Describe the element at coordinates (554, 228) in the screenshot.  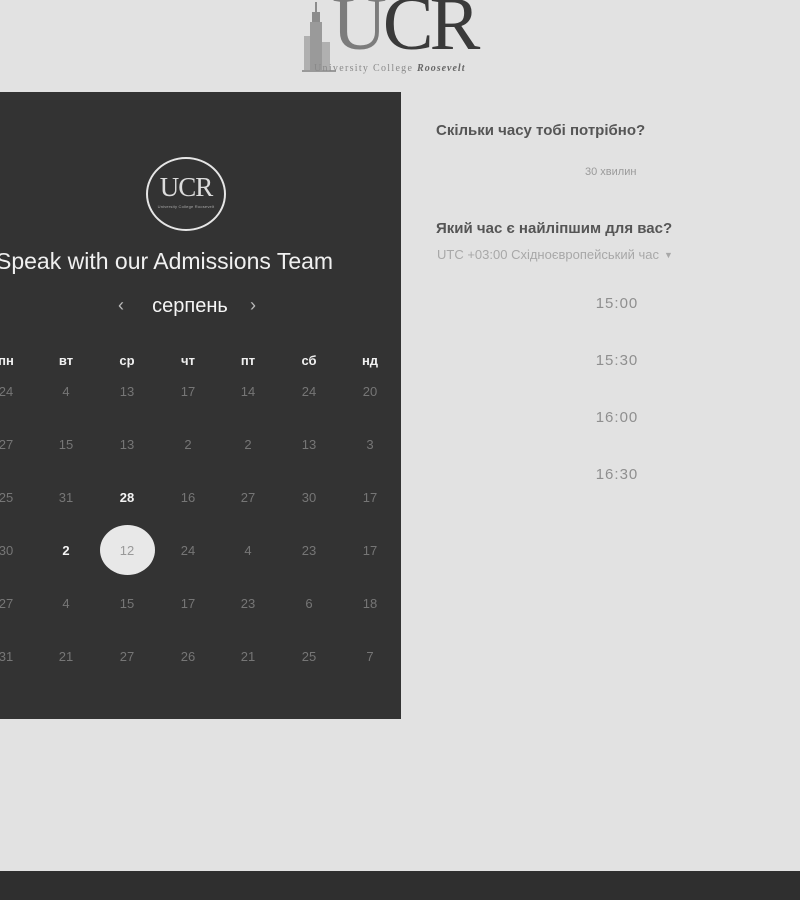
I see `time-question: Який час є найліпшим для вас?` at that location.